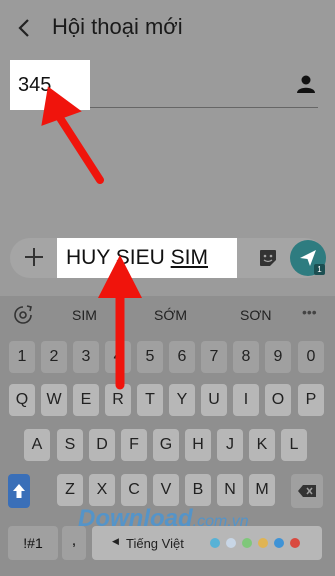  What do you see at coordinates (72, 135) in the screenshot?
I see `arrow-to-recipient` at bounding box center [72, 135].